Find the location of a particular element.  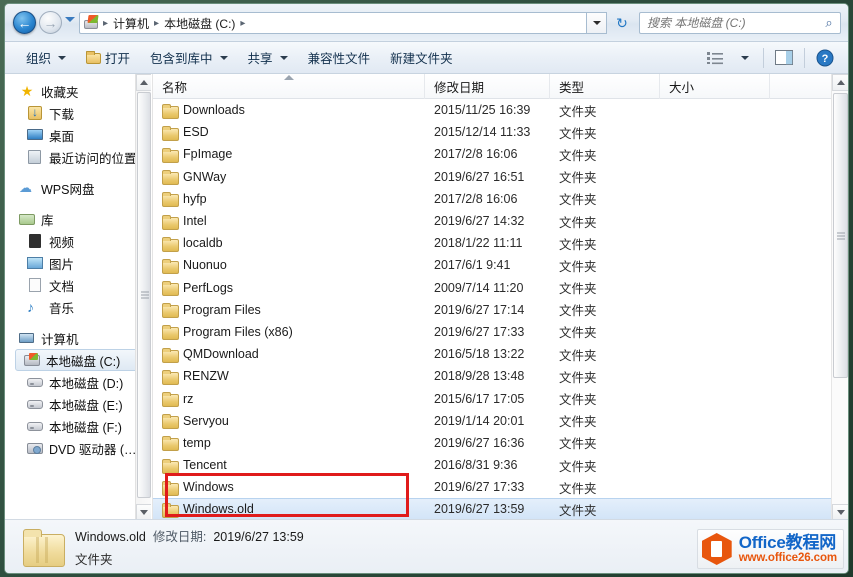

toolbar-item-label: 新建文件夹 is located at coordinates (421, 59).